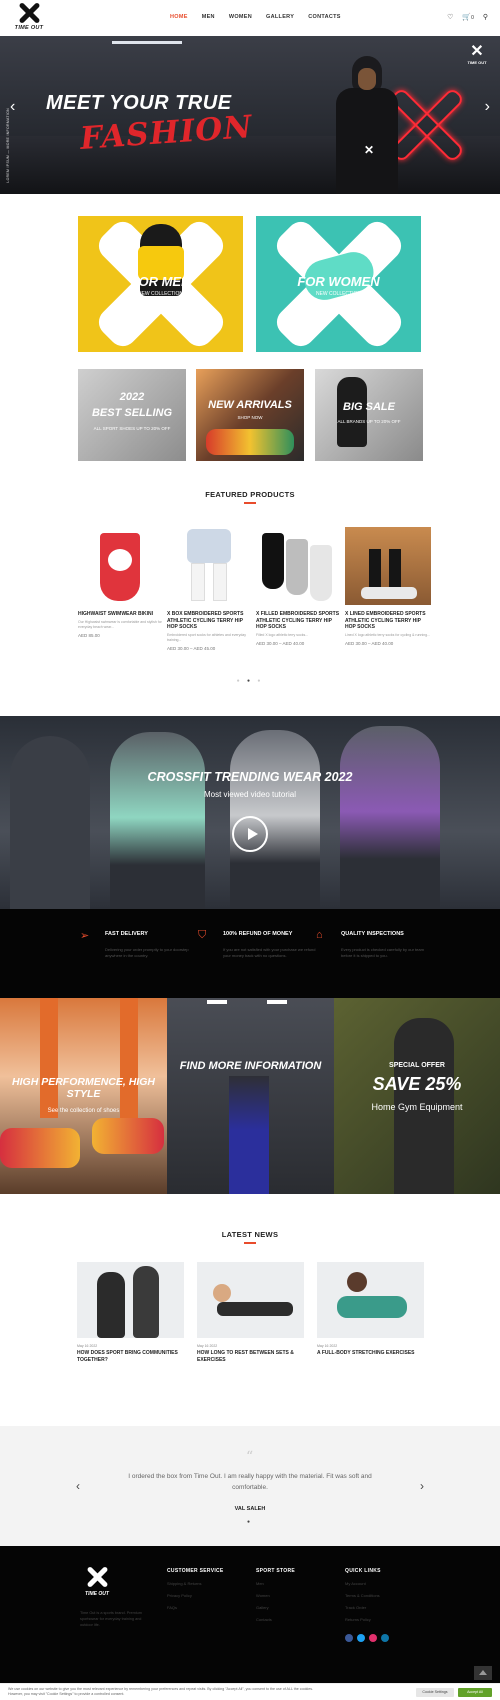 The width and height of the screenshot is (500, 1700). What do you see at coordinates (338, 284) in the screenshot?
I see `tile-for-women: FOR WOMEN NEW COLLECTION` at bounding box center [338, 284].